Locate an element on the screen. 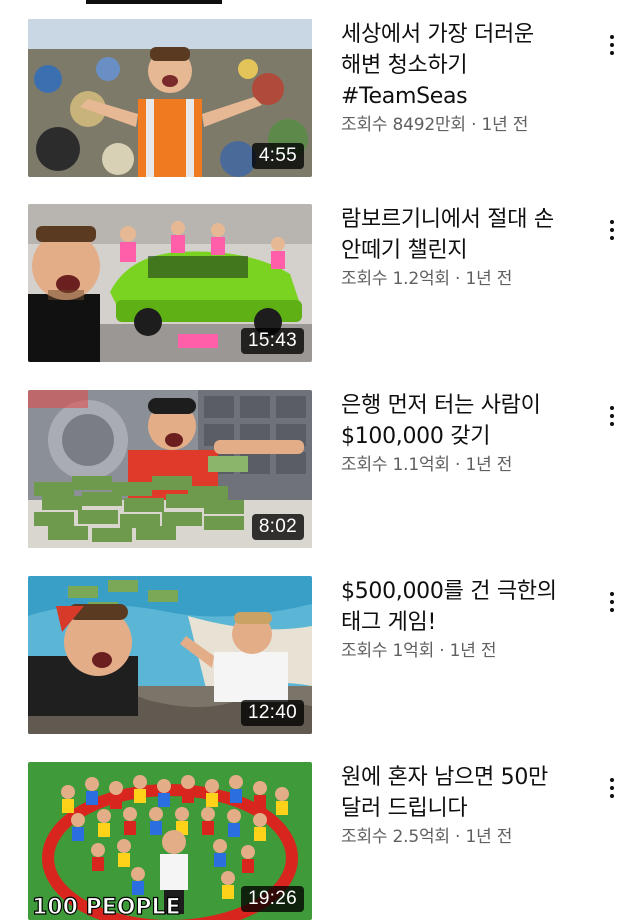 Image resolution: width=640 pixels, height=923 pixels. duration-badge: 19:26 is located at coordinates (272, 899).